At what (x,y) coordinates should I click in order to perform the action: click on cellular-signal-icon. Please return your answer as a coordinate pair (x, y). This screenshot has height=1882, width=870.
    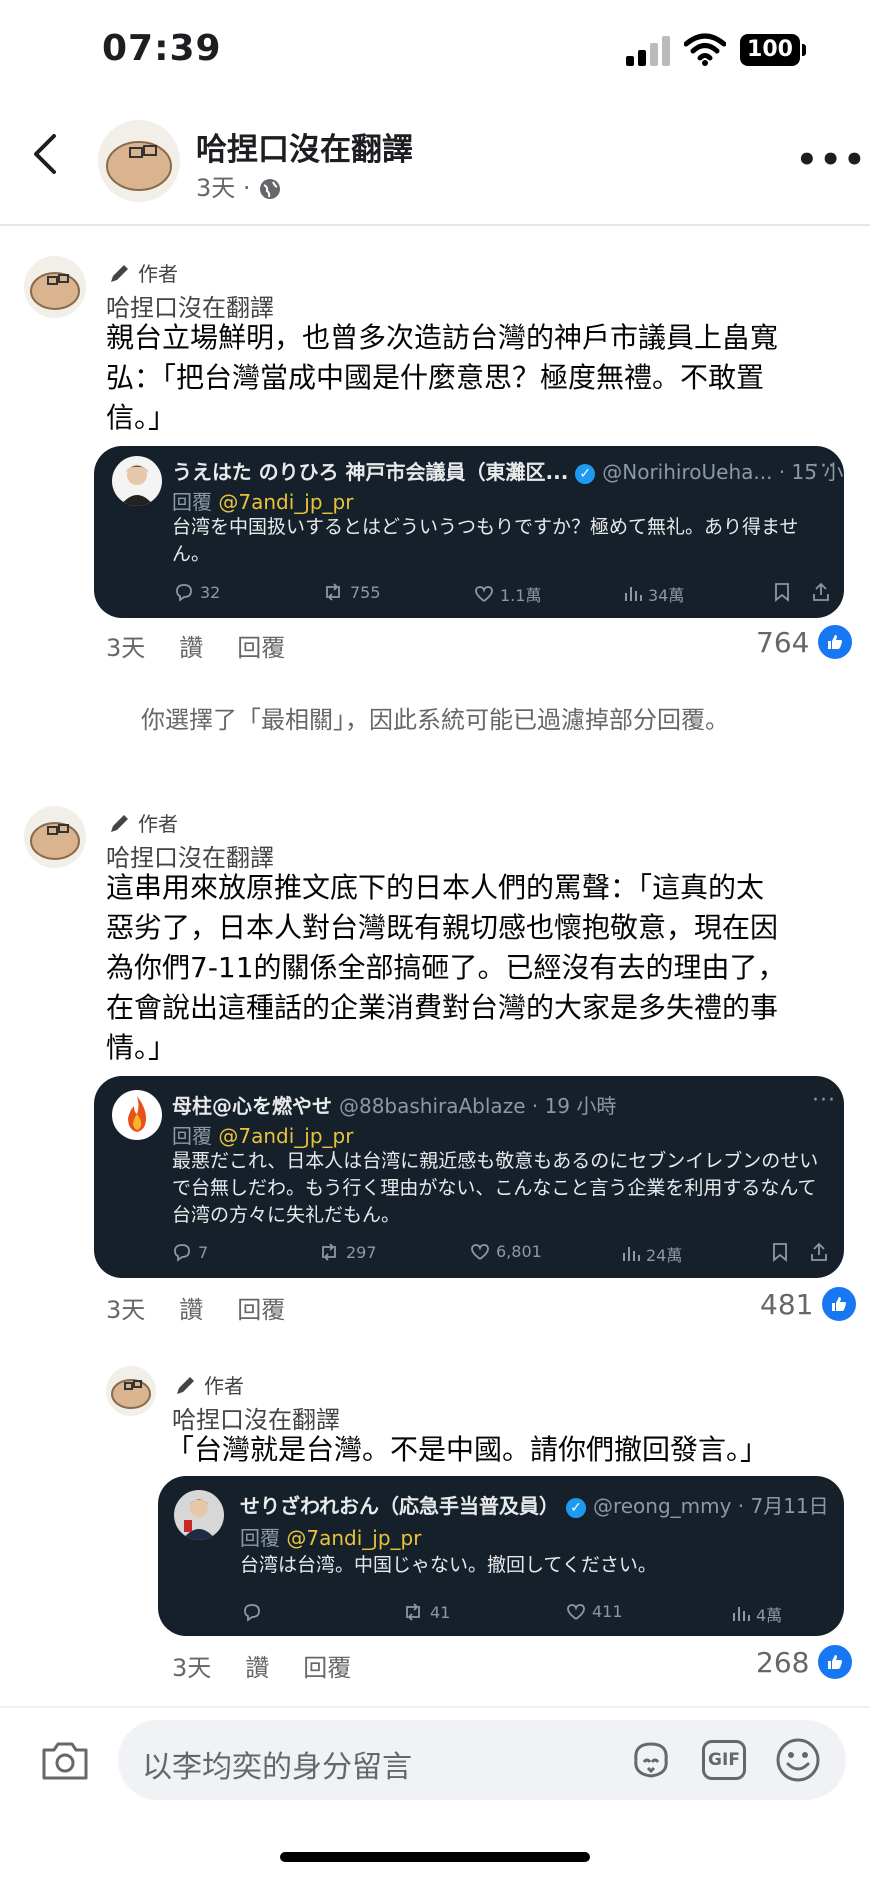
    Looking at the image, I should click on (649, 51).